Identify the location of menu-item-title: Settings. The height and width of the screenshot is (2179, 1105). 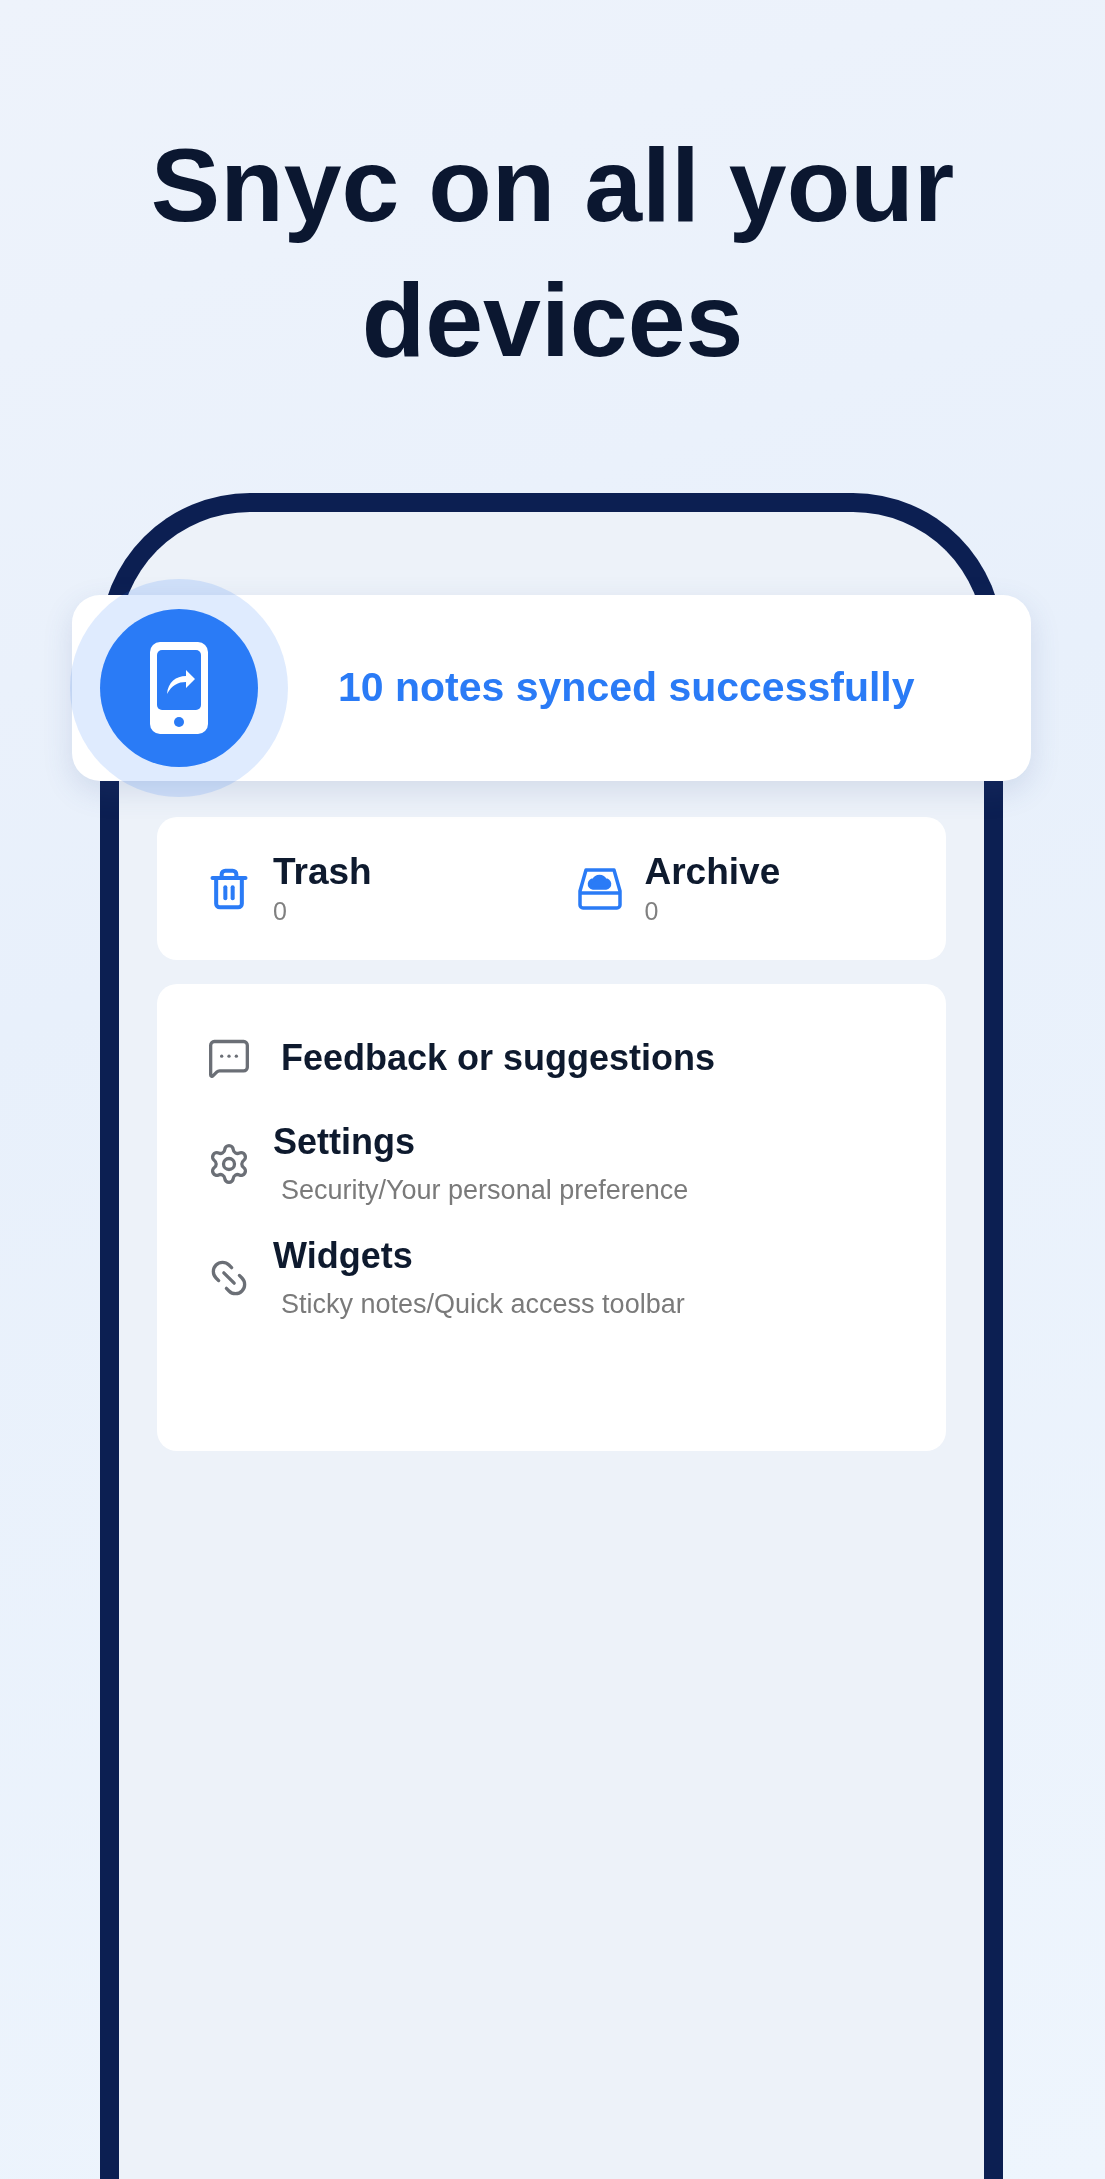
(481, 1142).